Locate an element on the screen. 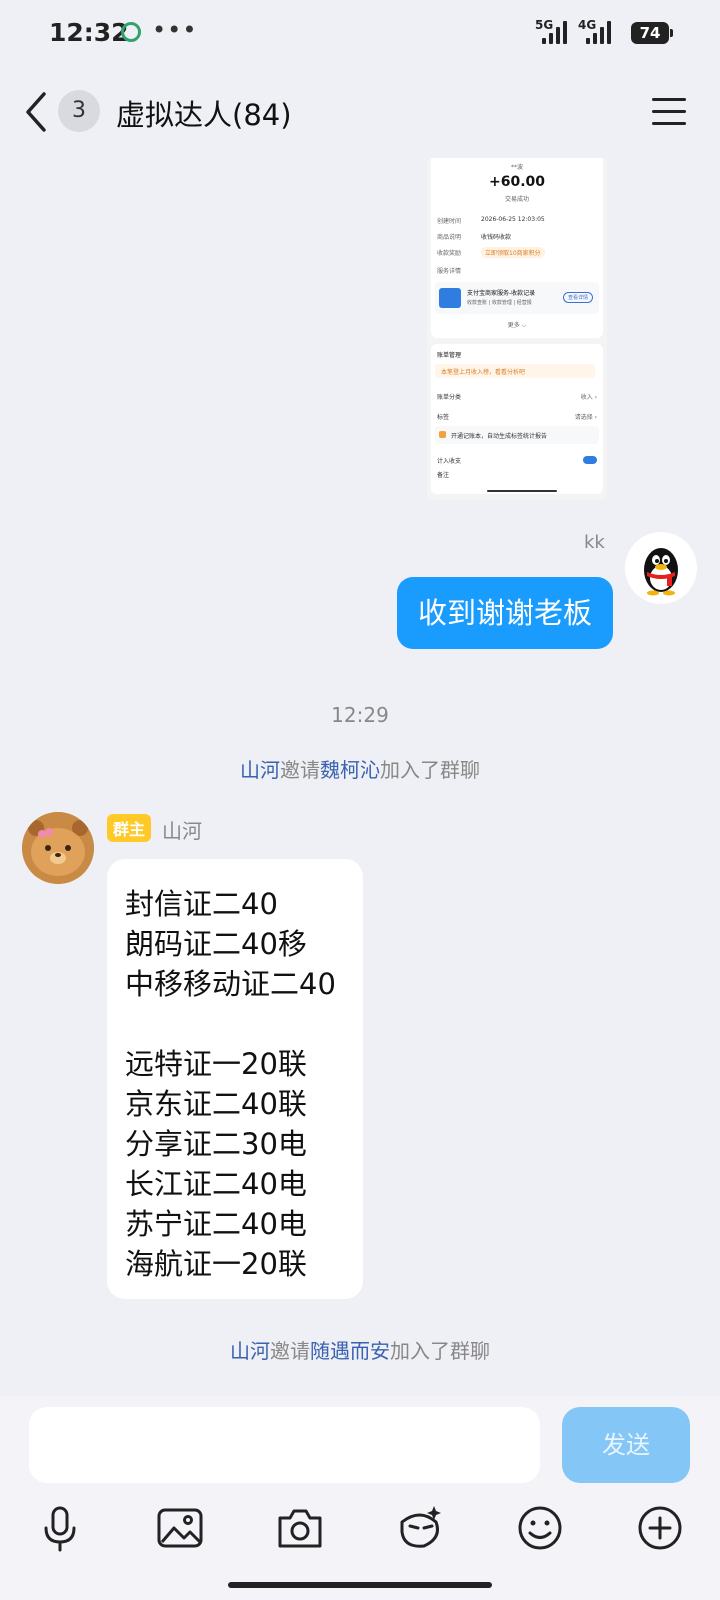  unread-count-badge: 3 is located at coordinates (79, 111).